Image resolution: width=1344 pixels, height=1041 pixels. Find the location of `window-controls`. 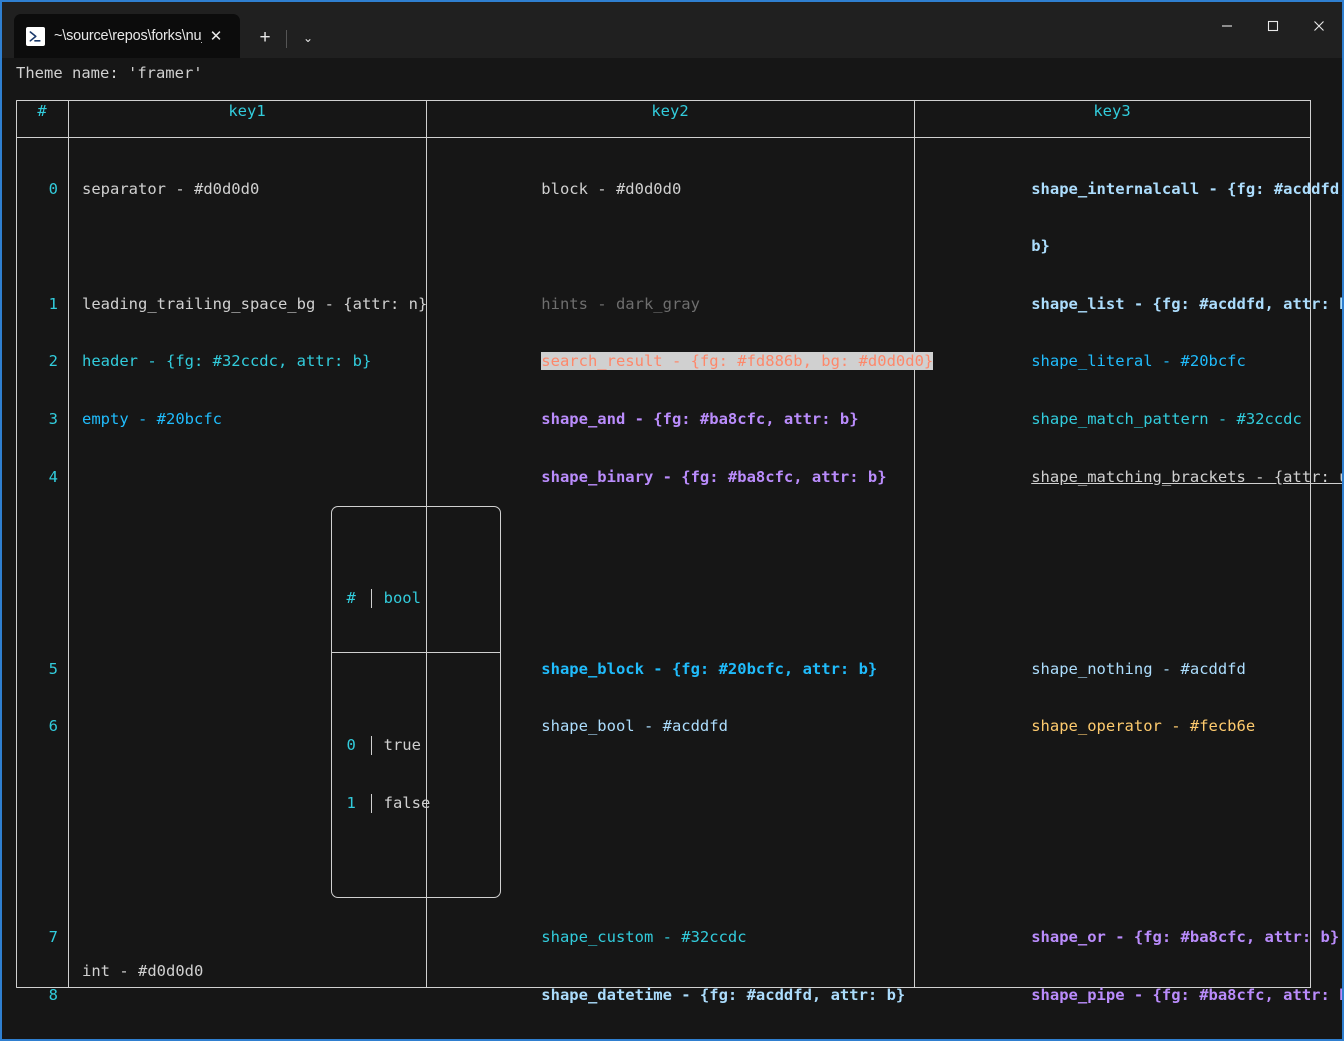

window-controls is located at coordinates (1273, 26).